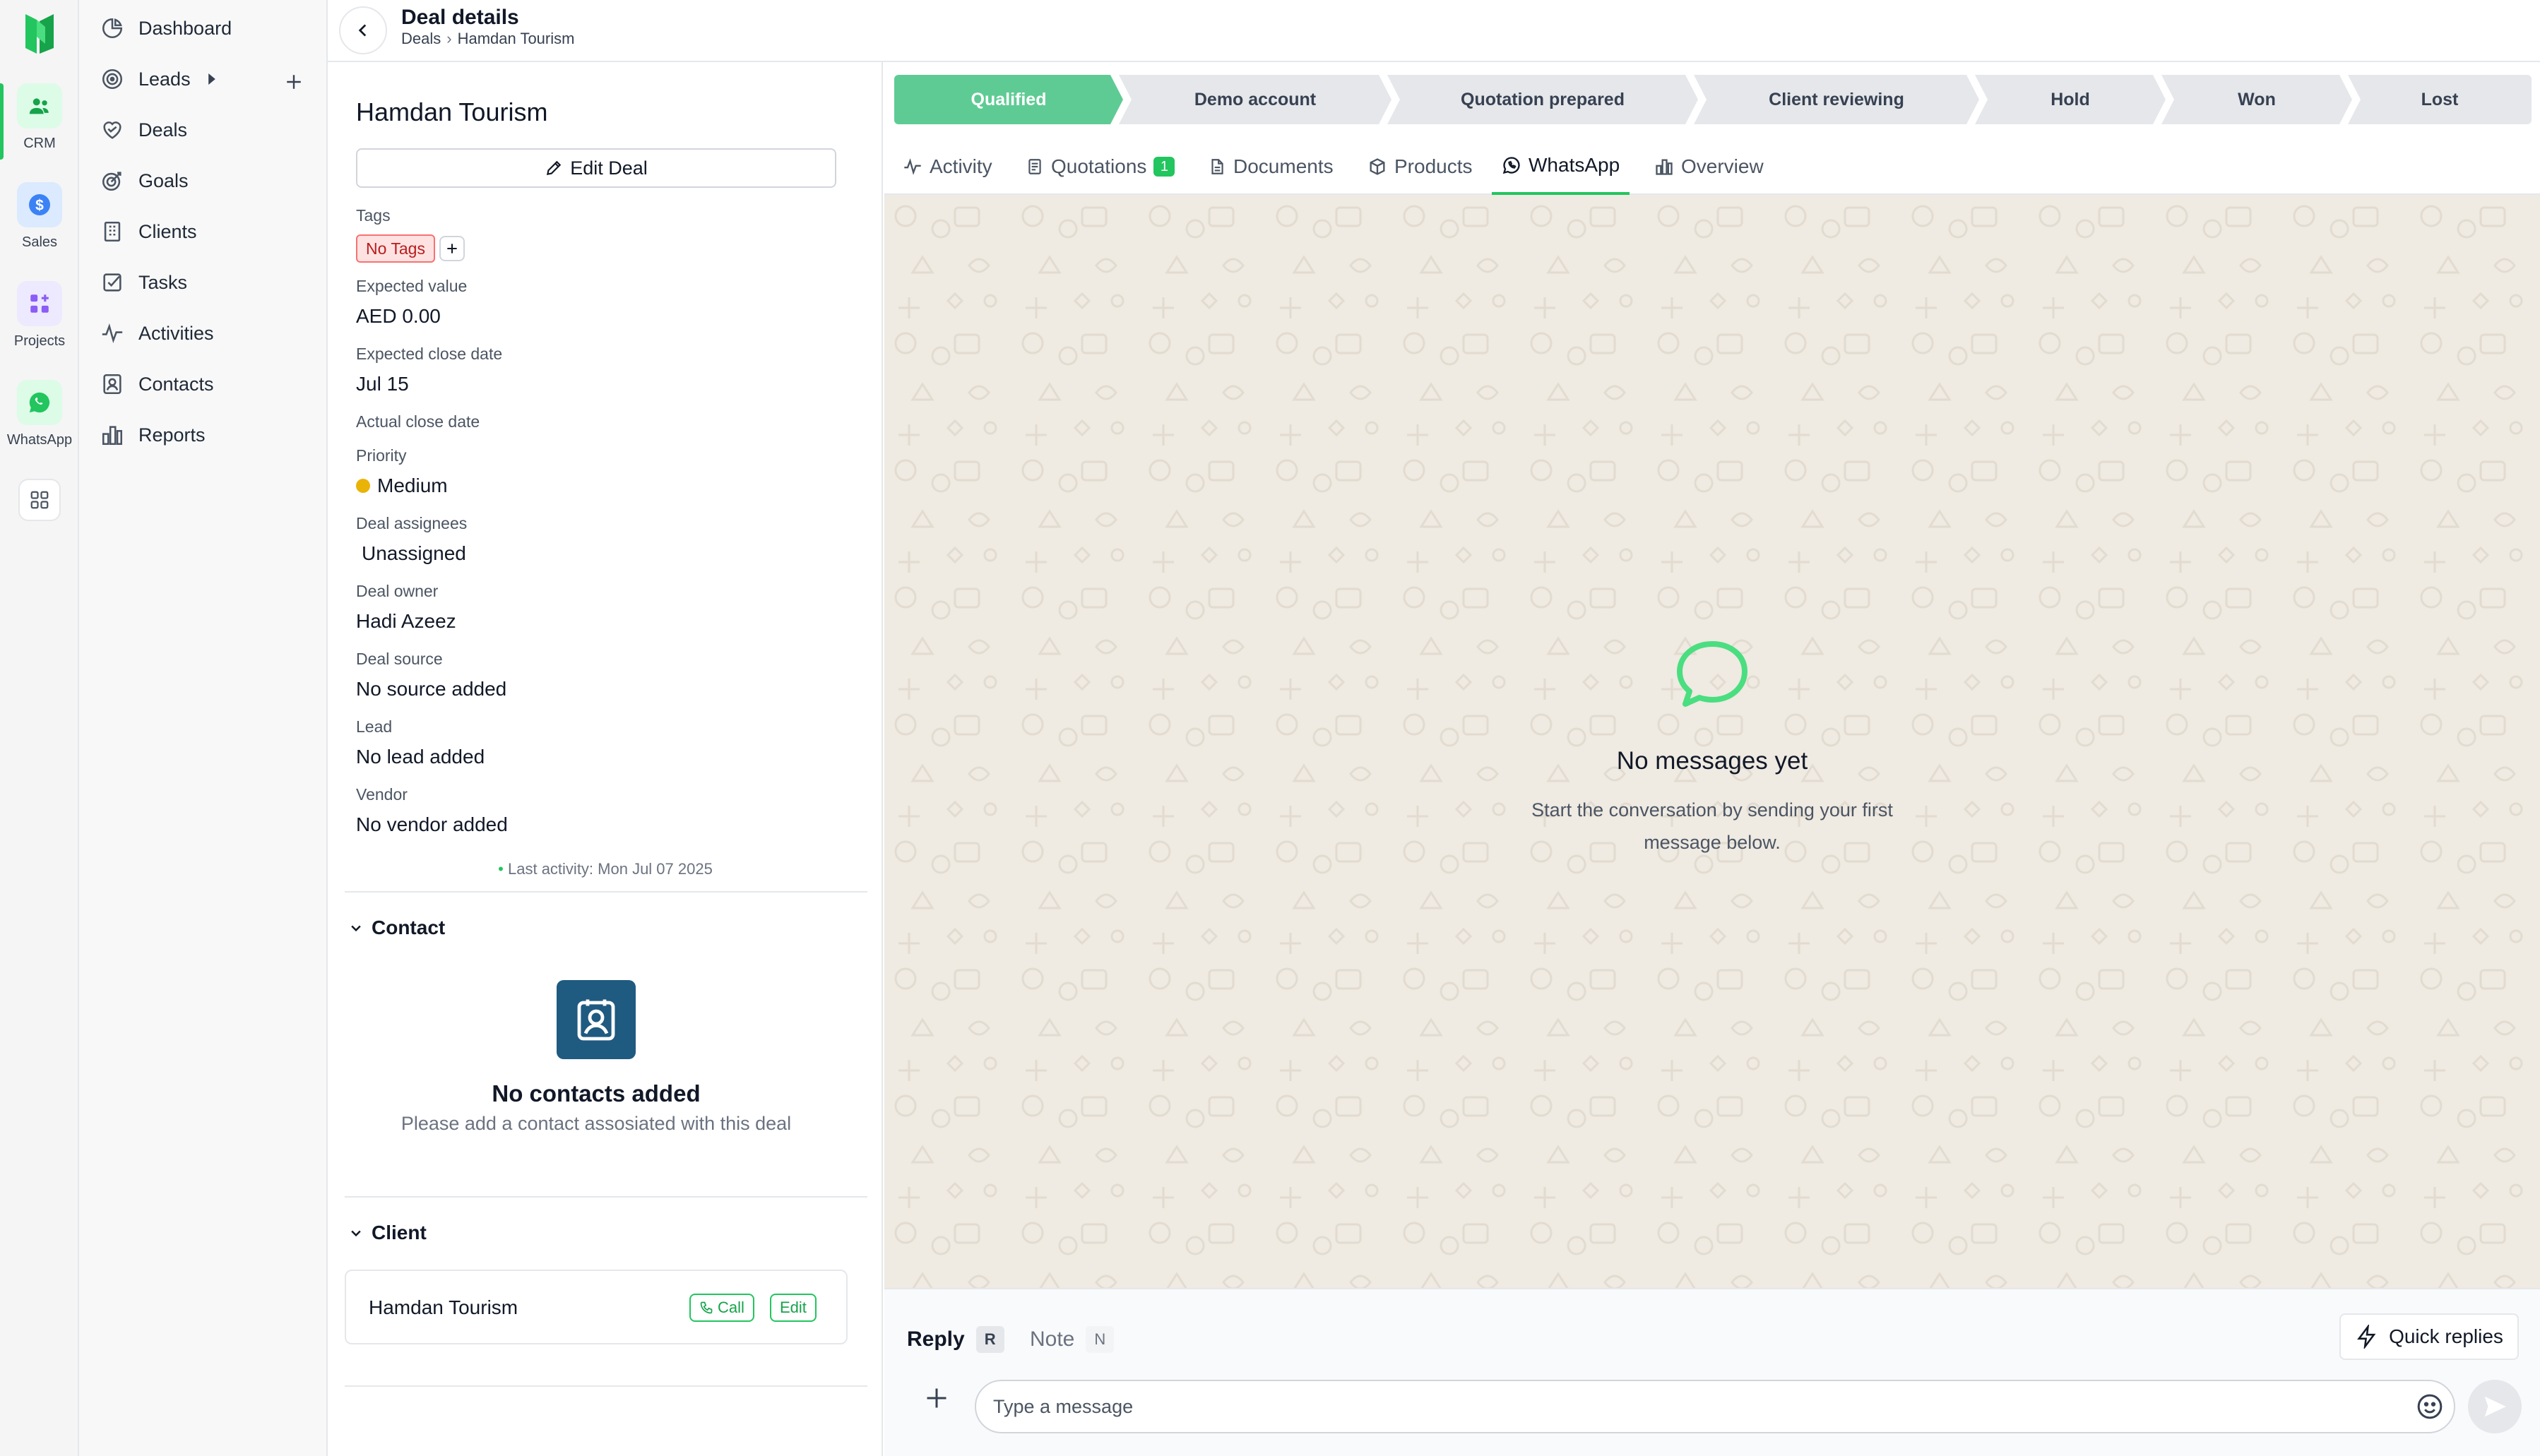 This screenshot has width=2540, height=1456. I want to click on contact-section-toggle: Contact, so click(397, 928).